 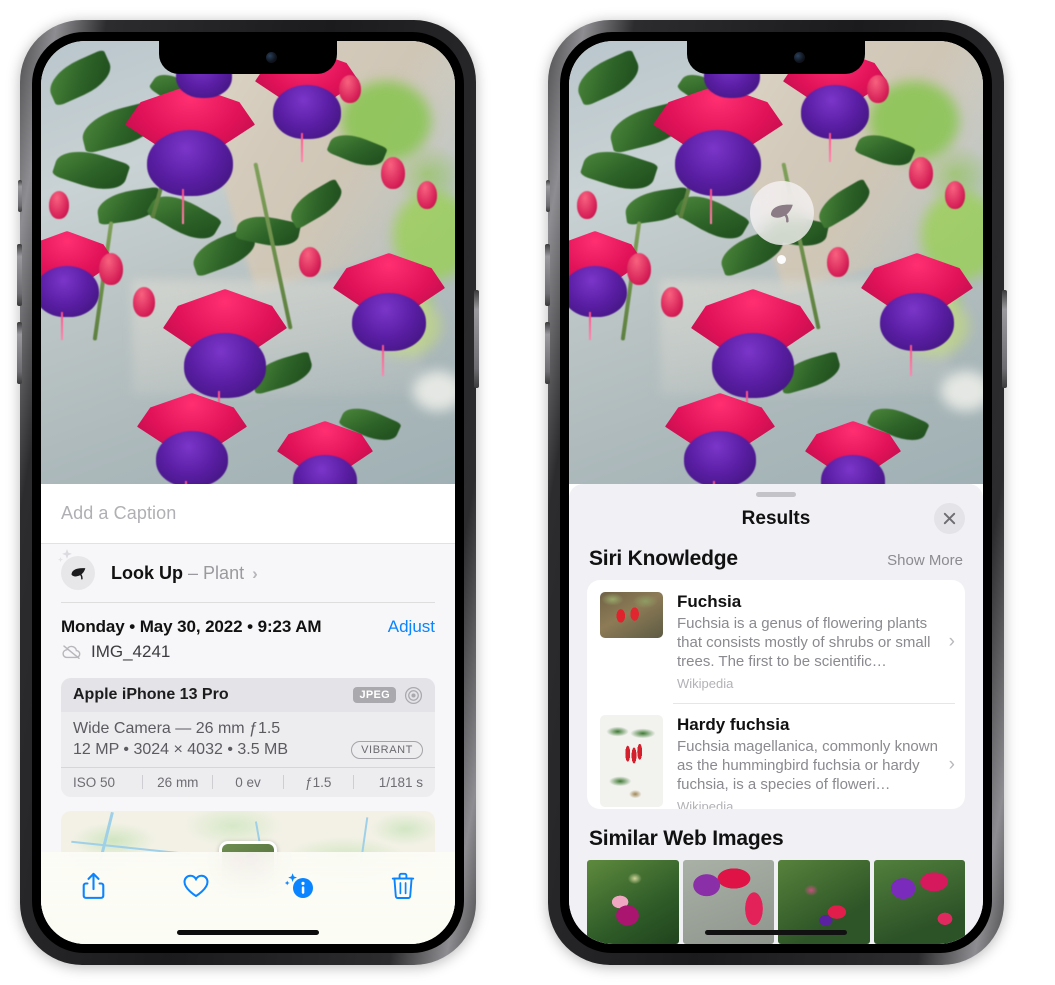 I want to click on exif-iso: ISO 50, so click(x=94, y=782).